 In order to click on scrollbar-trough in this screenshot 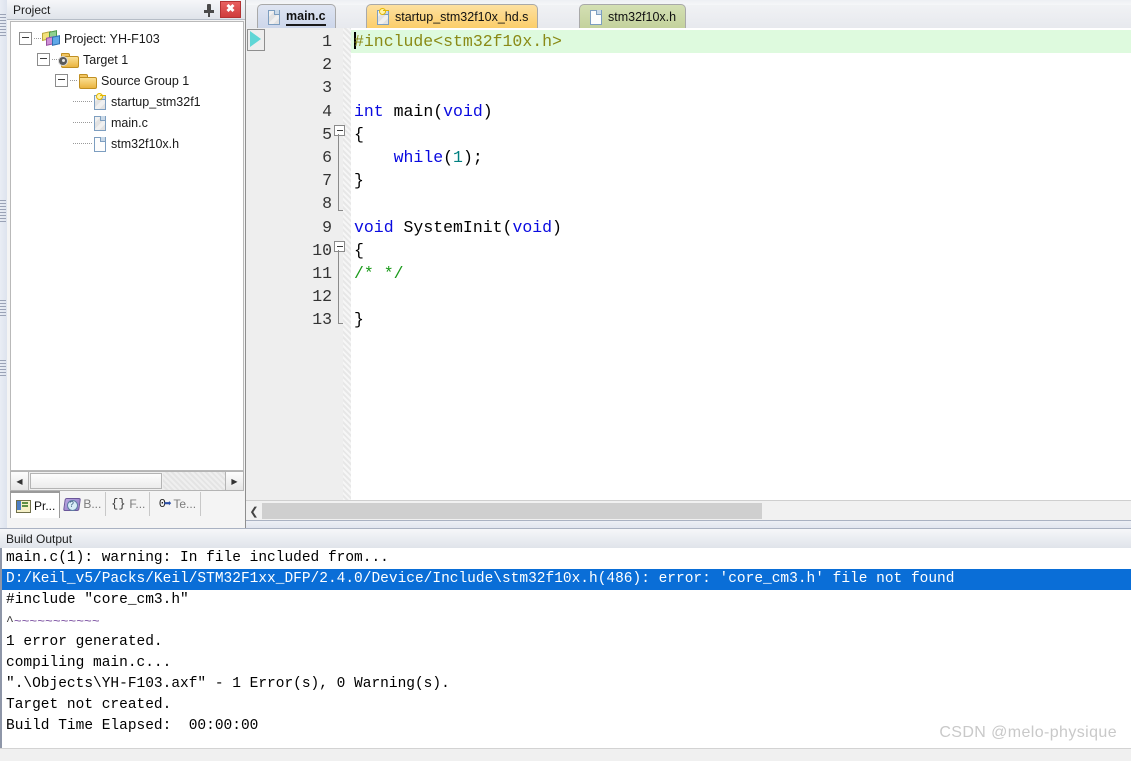, I will do `click(194, 481)`.